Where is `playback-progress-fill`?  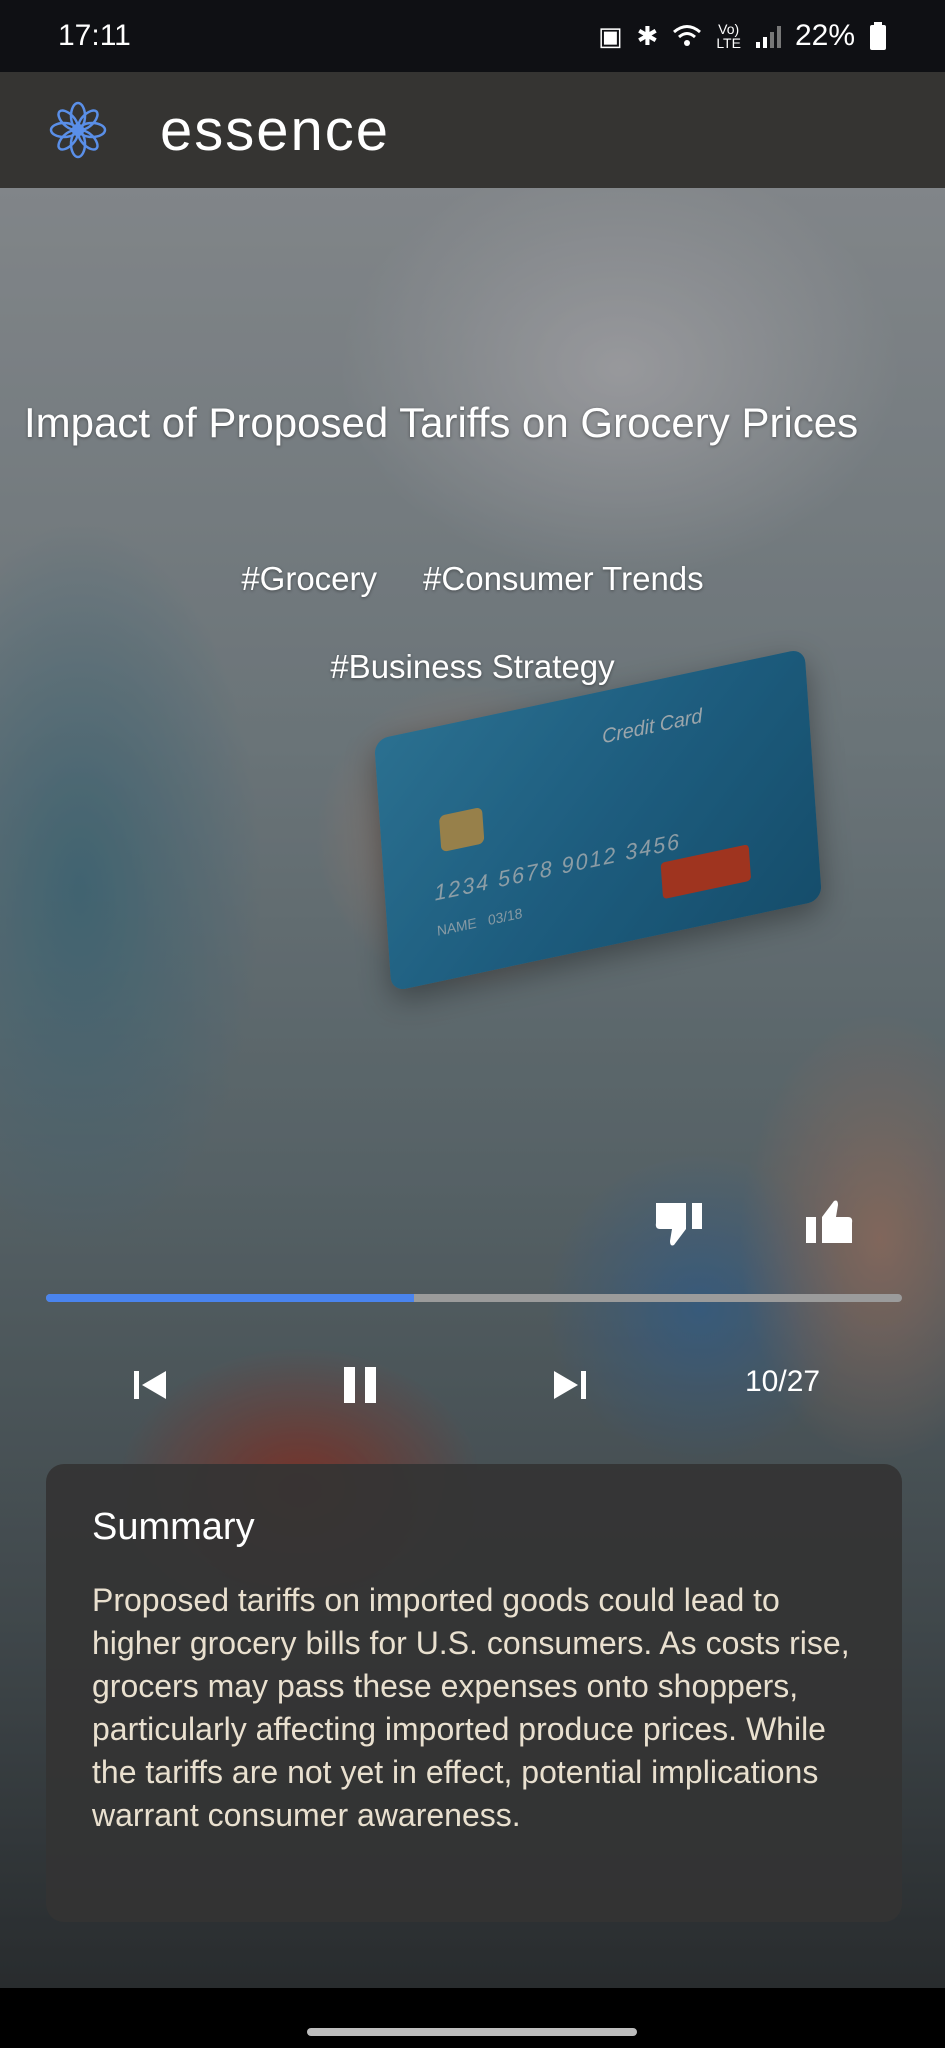
playback-progress-fill is located at coordinates (230, 1298).